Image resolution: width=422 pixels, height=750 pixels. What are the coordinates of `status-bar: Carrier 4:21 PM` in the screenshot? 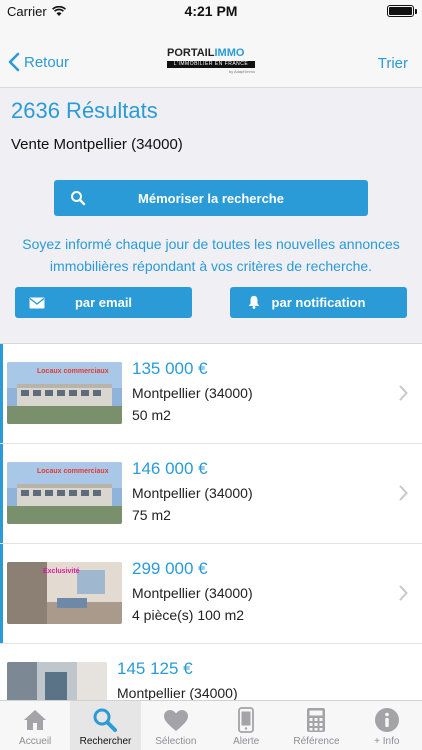 It's located at (211, 11).